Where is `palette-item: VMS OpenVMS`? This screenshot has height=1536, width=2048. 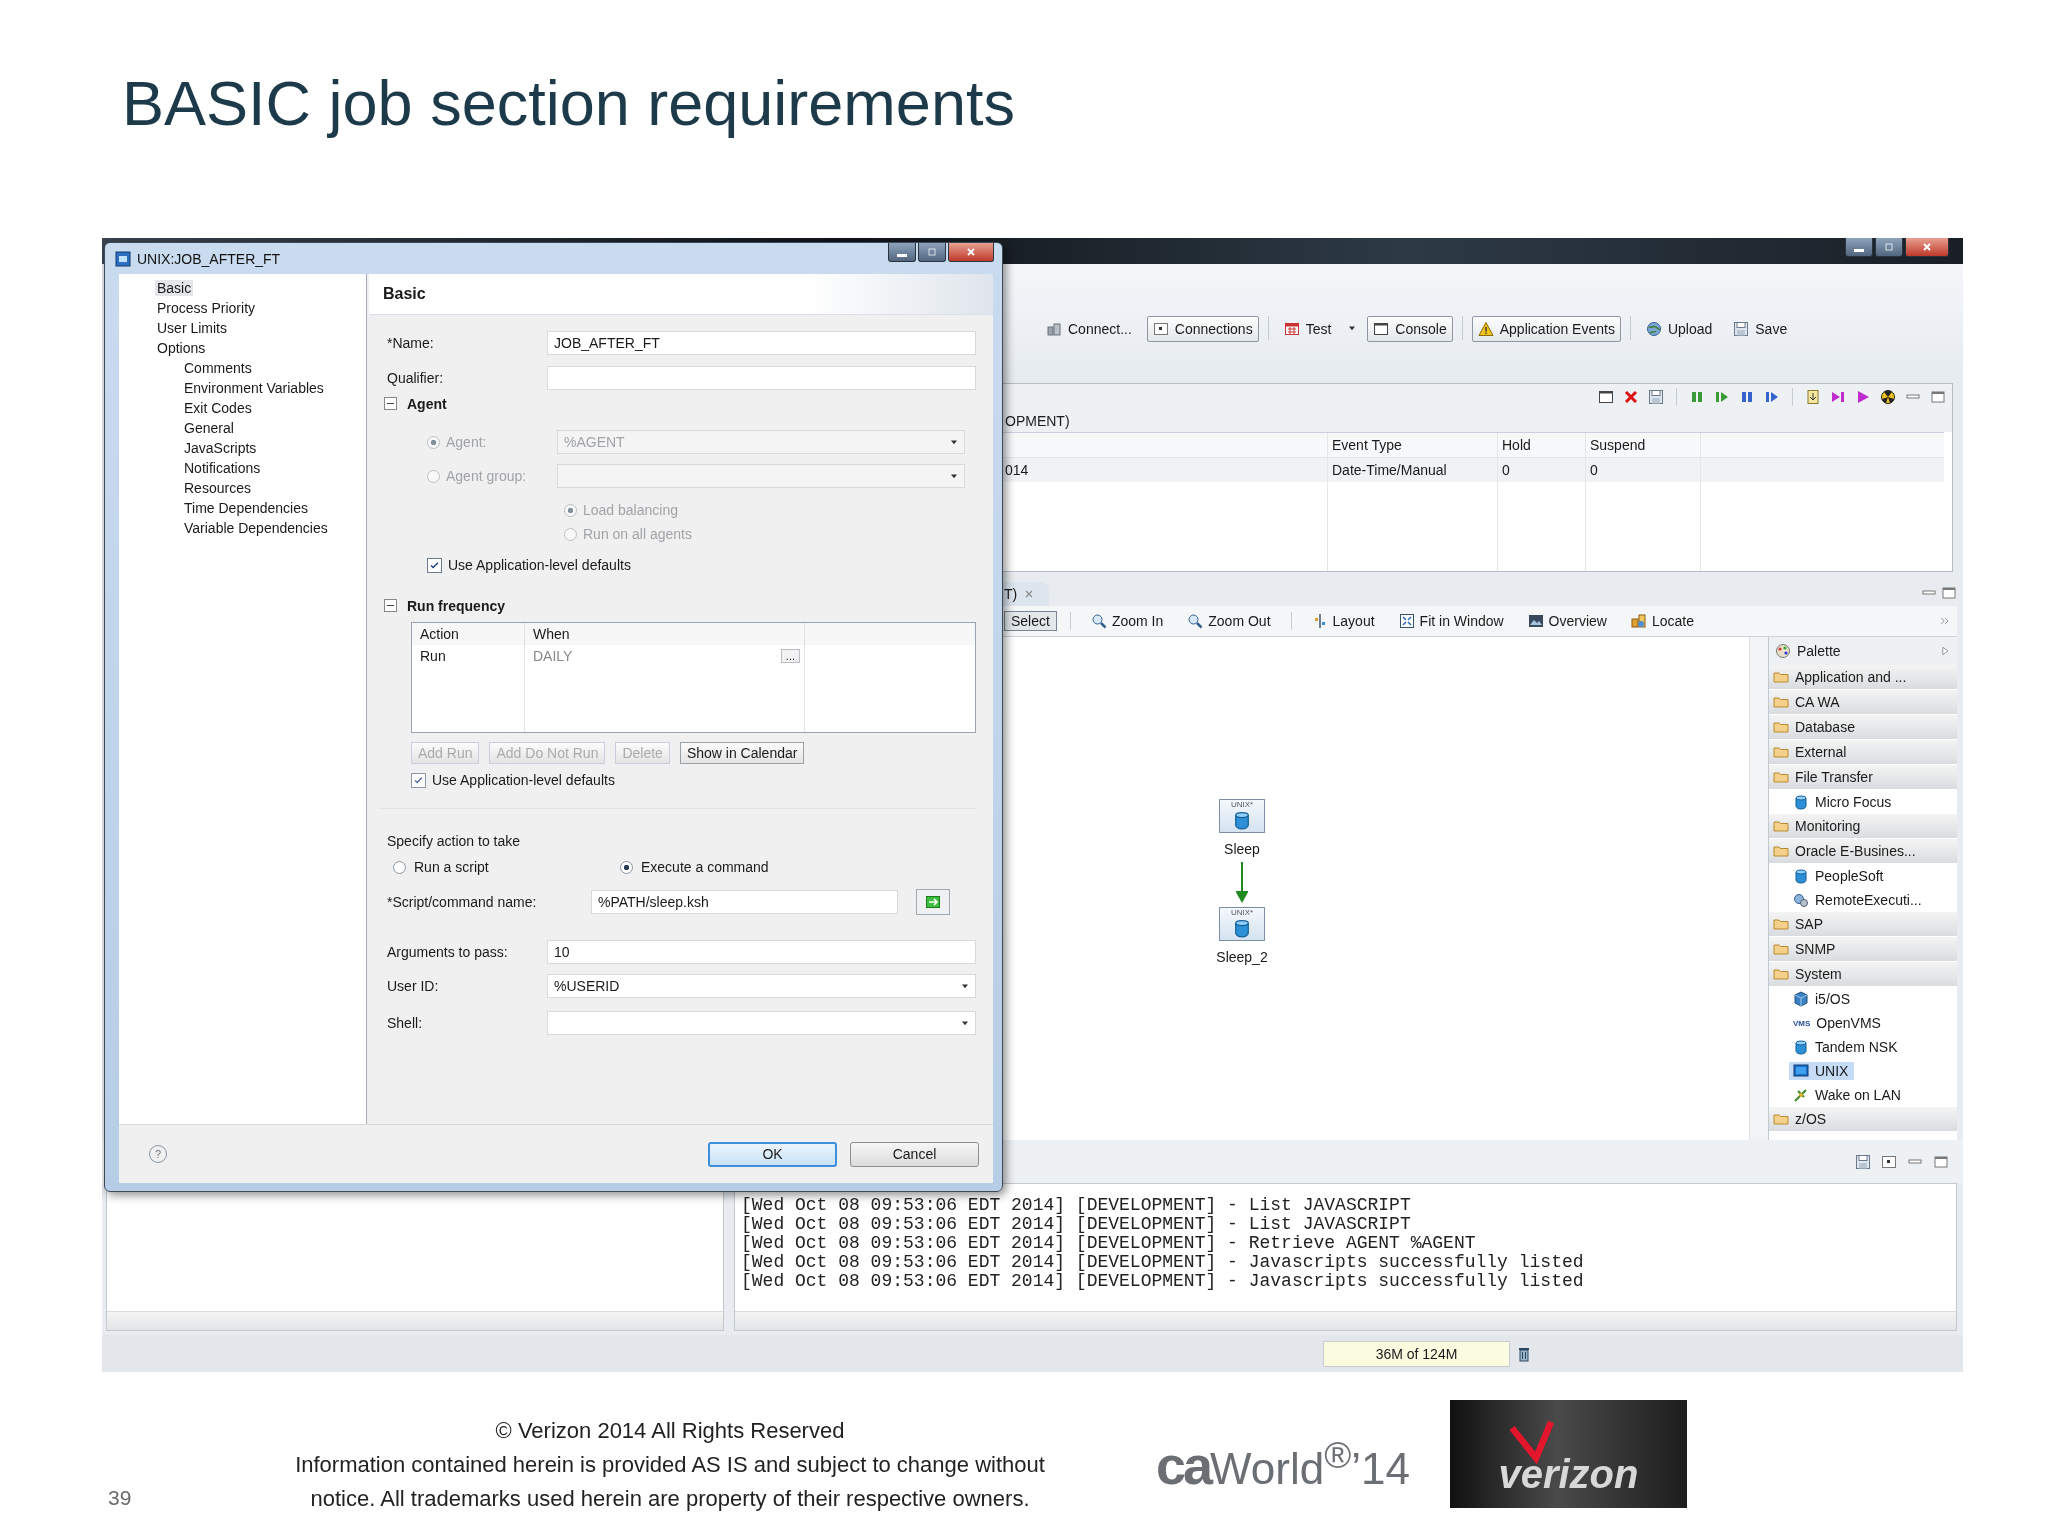
palette-item: VMS OpenVMS is located at coordinates (1838, 1023).